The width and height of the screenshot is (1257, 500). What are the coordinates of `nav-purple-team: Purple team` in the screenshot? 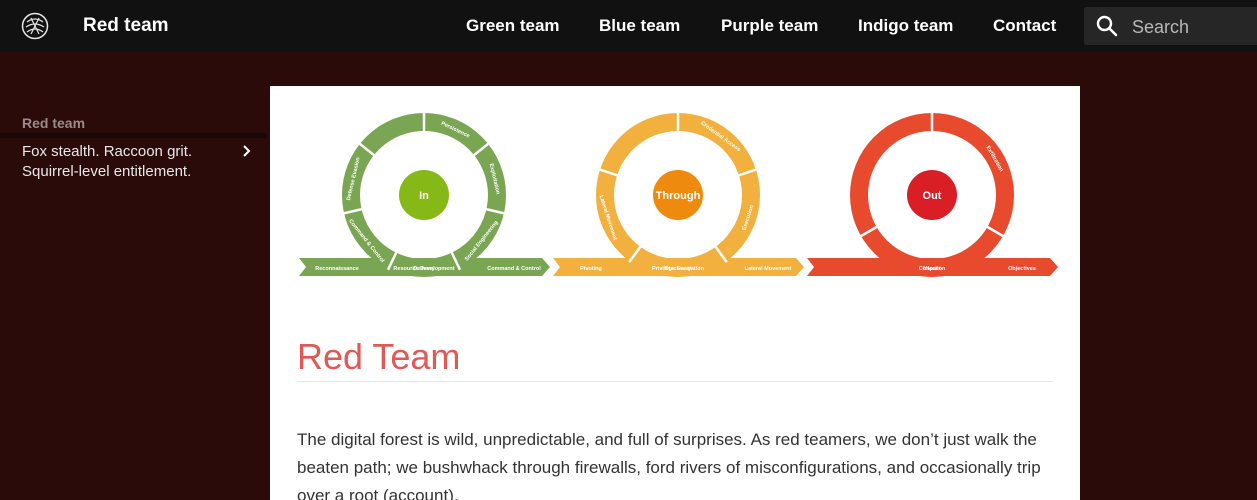 It's located at (769, 26).